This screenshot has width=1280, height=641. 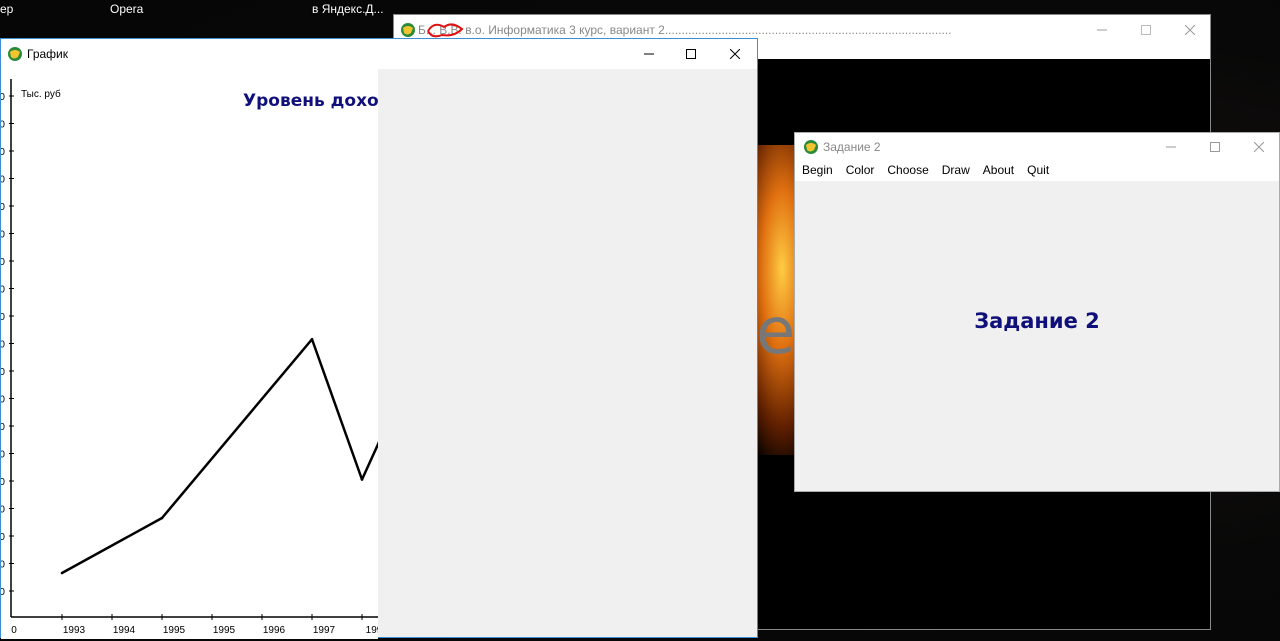 What do you see at coordinates (1037, 321) in the screenshot?
I see `task-heading: Задание 2` at bounding box center [1037, 321].